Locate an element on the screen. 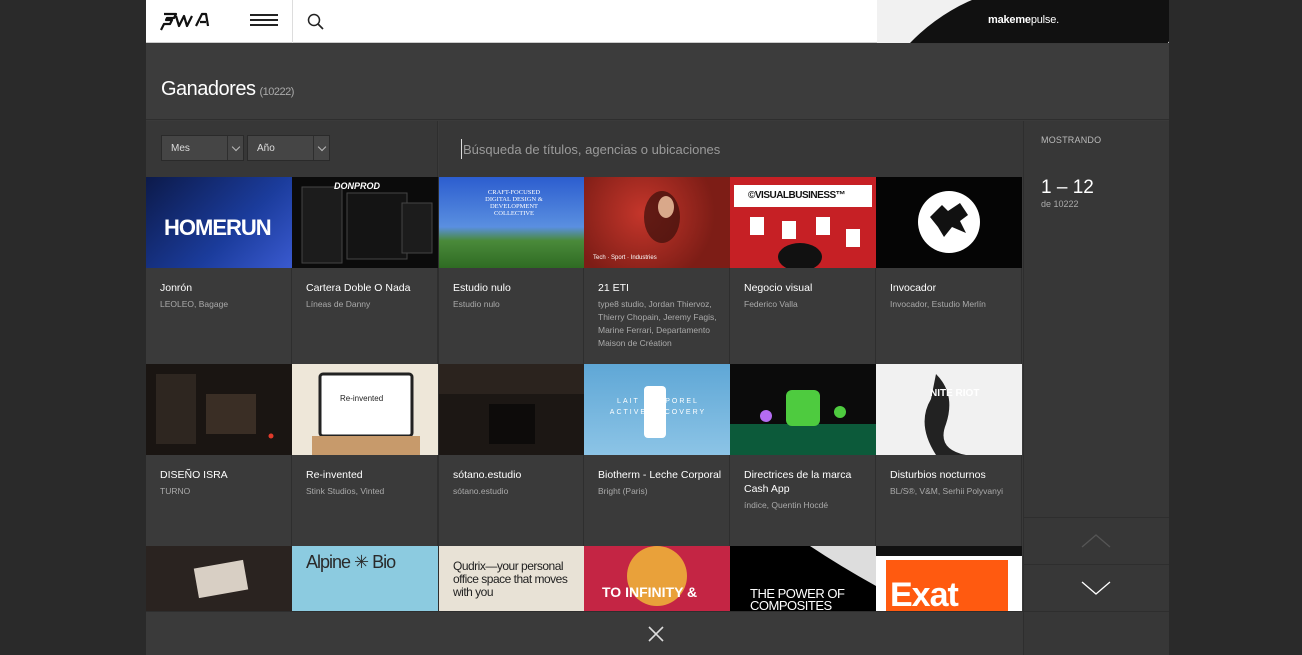 This screenshot has width=1302, height=655. winner-card: TO INFINITY & is located at coordinates (657, 591).